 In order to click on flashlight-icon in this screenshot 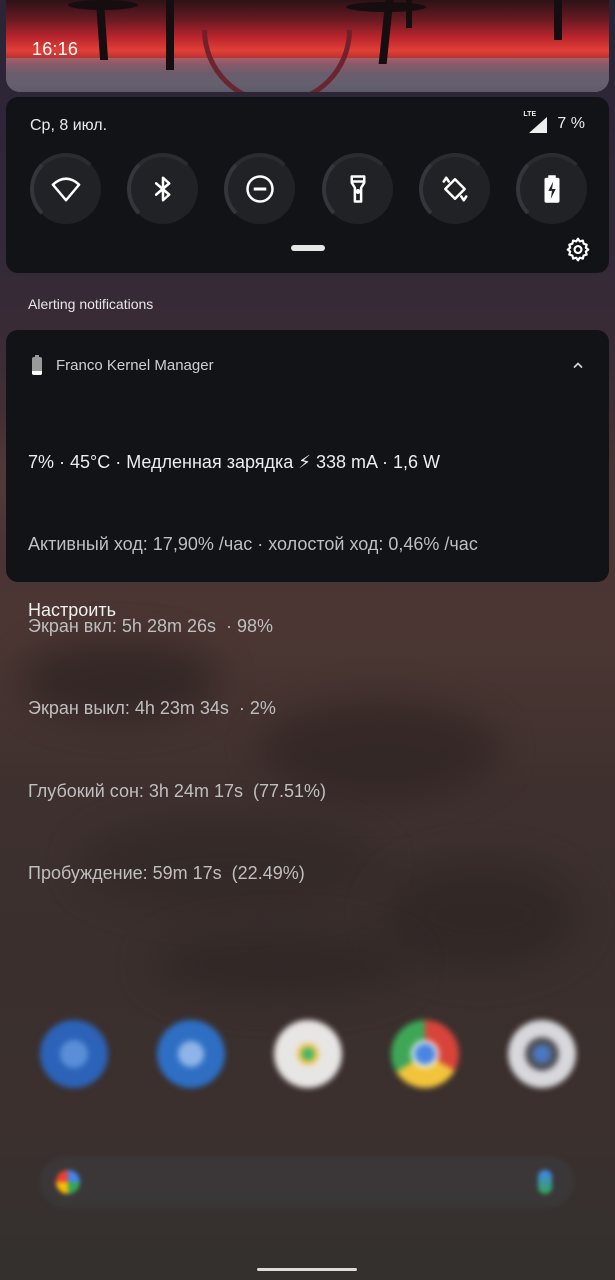, I will do `click(358, 189)`.